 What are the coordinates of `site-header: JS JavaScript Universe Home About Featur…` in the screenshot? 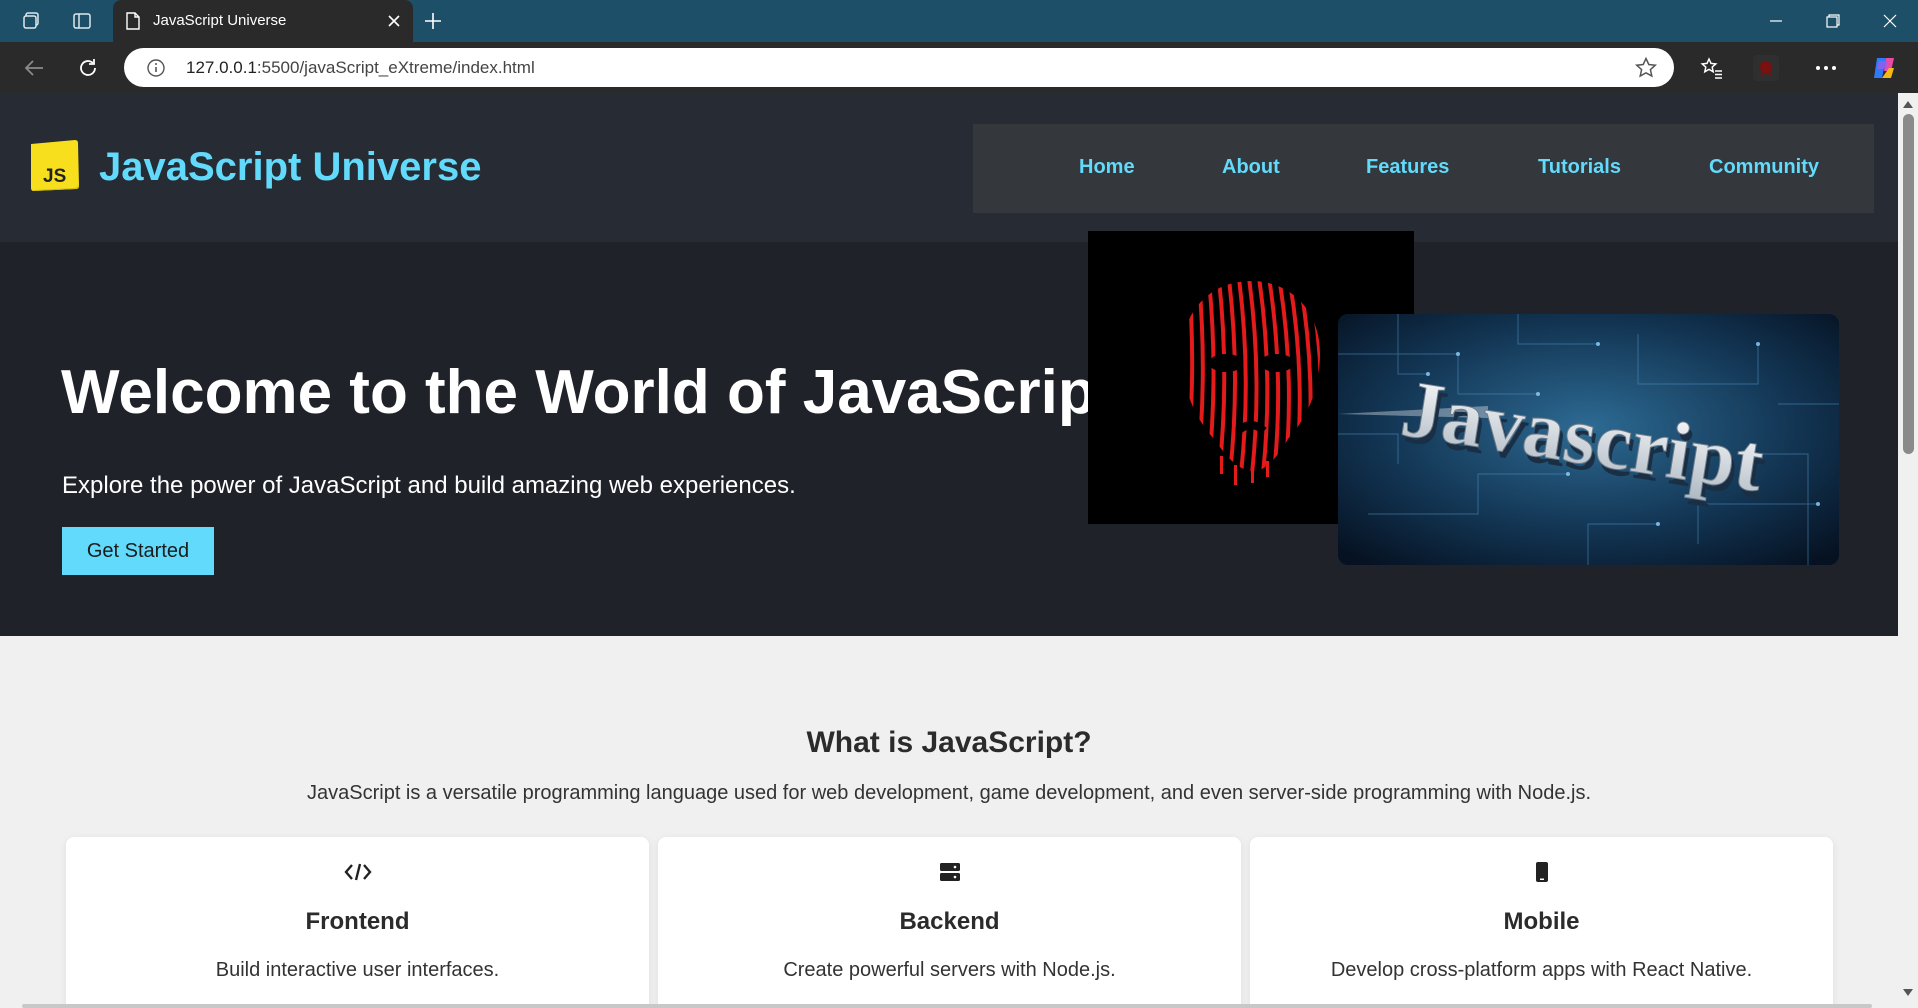 It's located at (949, 167).